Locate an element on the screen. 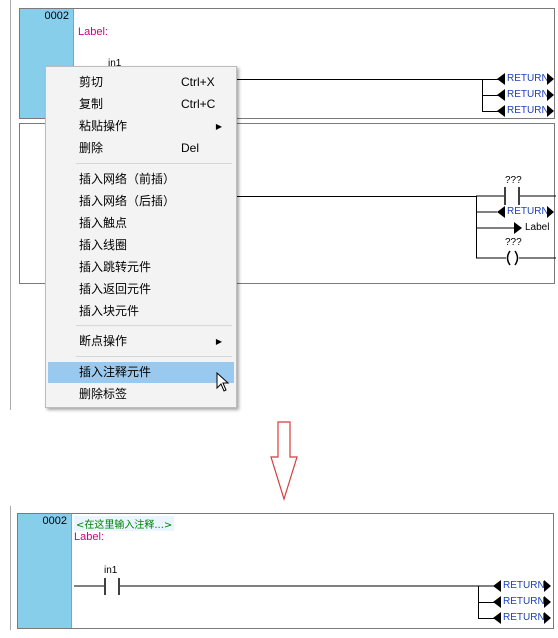  menu-item-insert-coil: 插入线圈 is located at coordinates (141, 245).